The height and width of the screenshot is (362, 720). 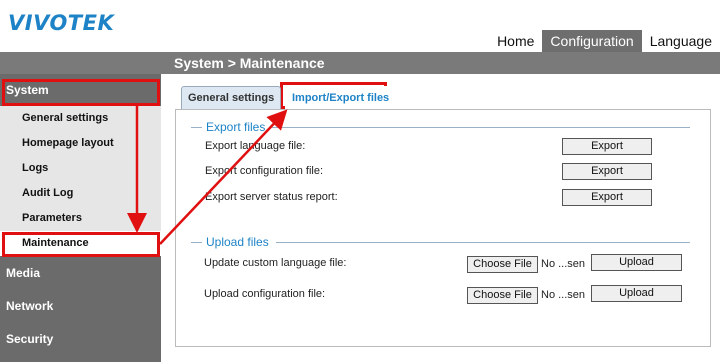 I want to click on breadcrumb-bar: System > Maintenance, so click(x=360, y=63).